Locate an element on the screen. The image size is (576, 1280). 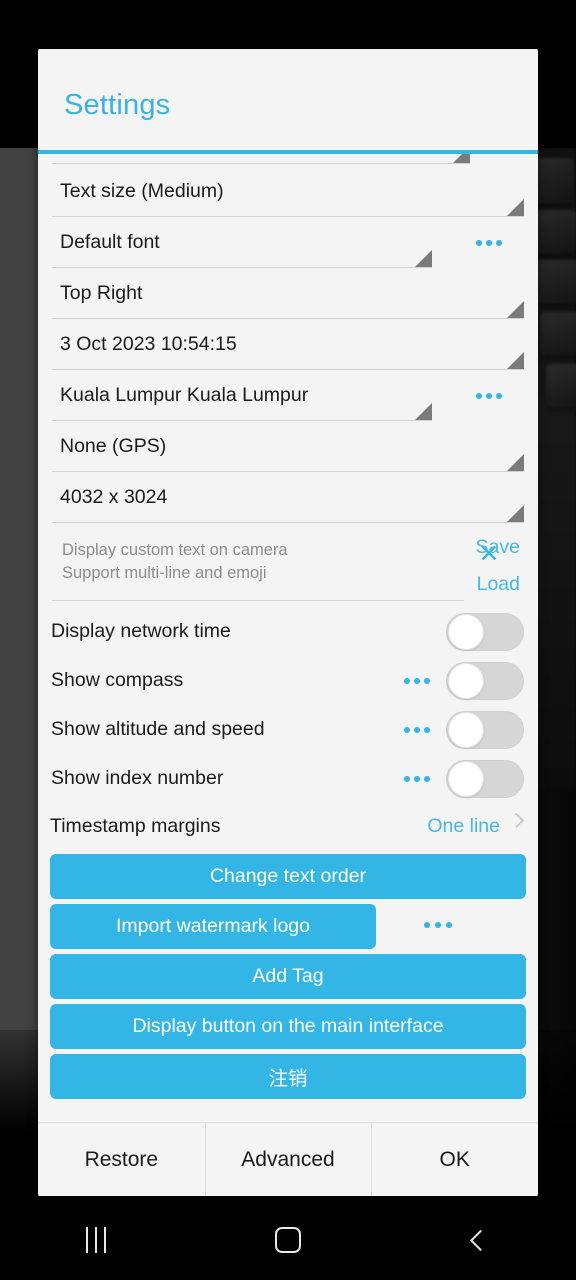
dialog-action-bar: Restore Advanced OK is located at coordinates (288, 1159).